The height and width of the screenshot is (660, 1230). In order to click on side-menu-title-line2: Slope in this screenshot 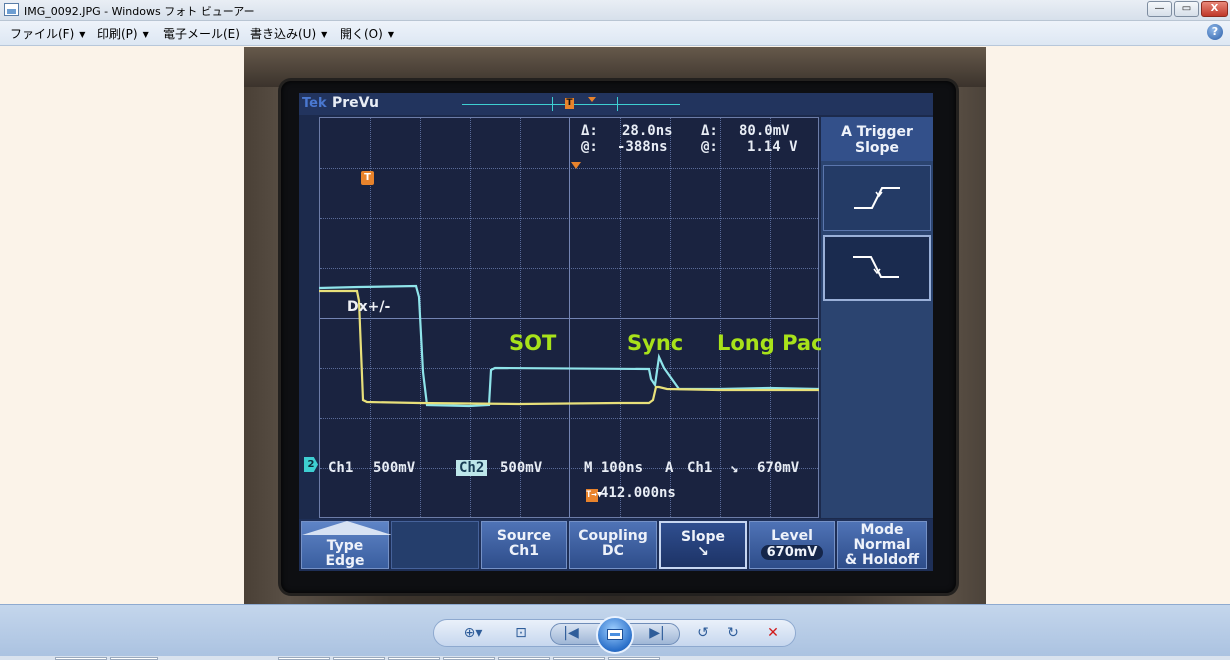, I will do `click(877, 148)`.